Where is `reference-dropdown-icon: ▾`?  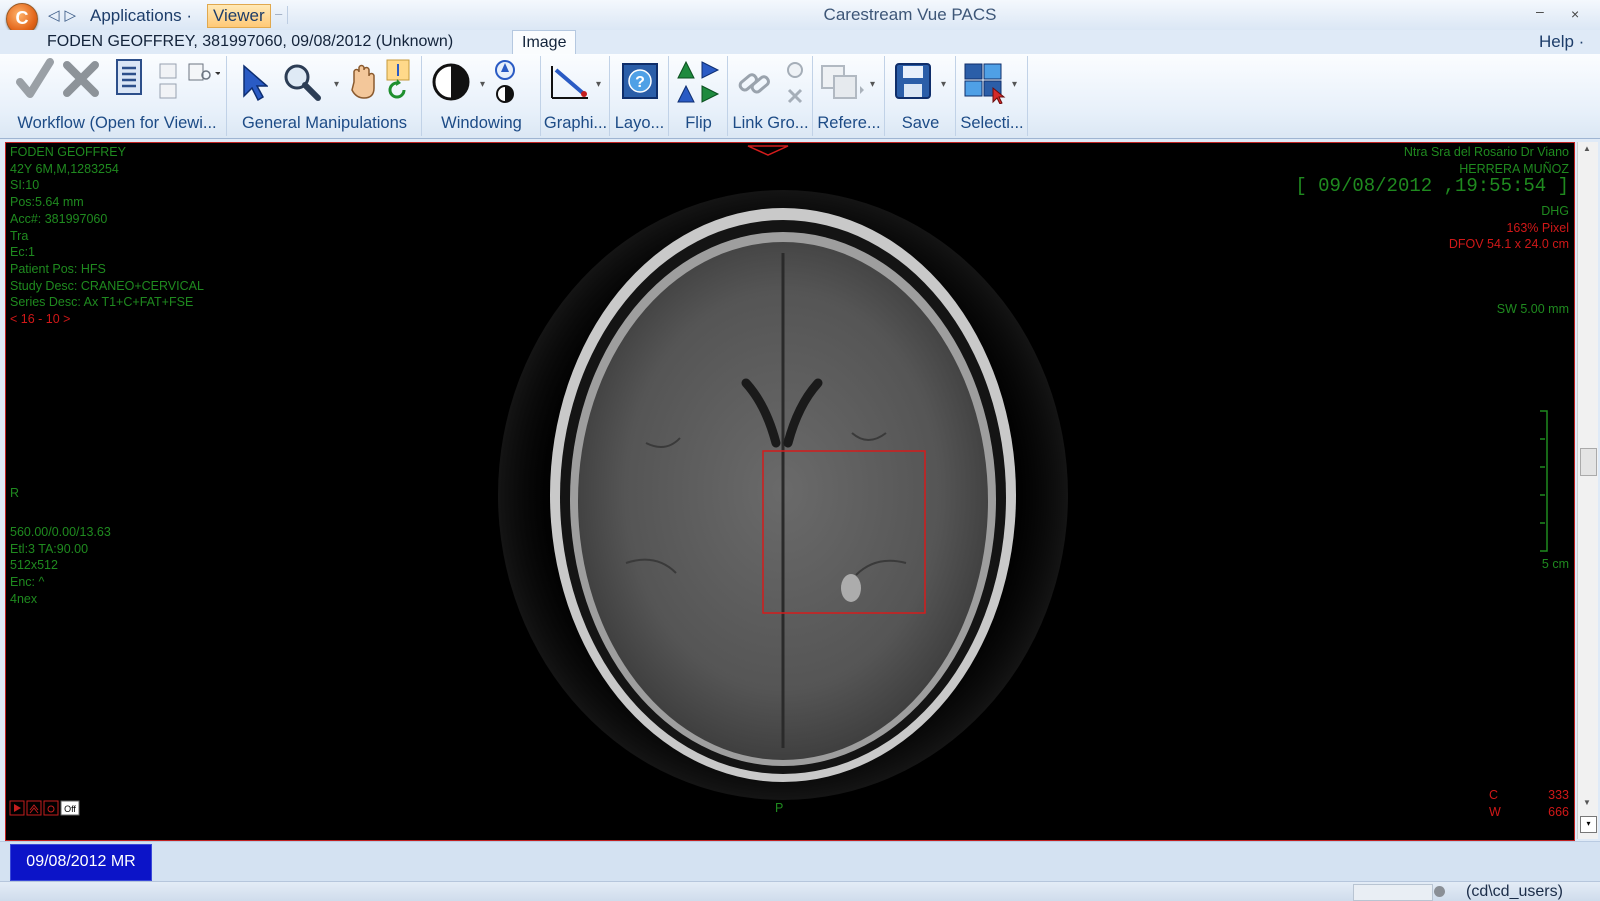 reference-dropdown-icon: ▾ is located at coordinates (872, 84).